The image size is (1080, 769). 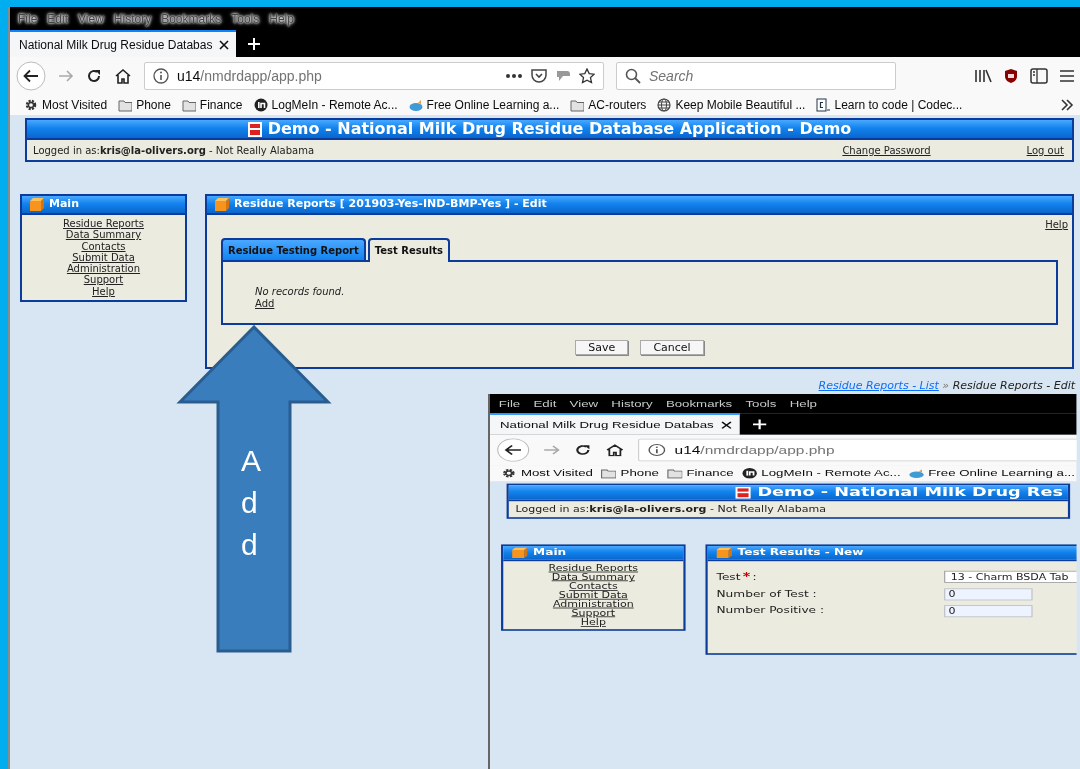 I want to click on menu-item: Tools, so click(x=761, y=403).